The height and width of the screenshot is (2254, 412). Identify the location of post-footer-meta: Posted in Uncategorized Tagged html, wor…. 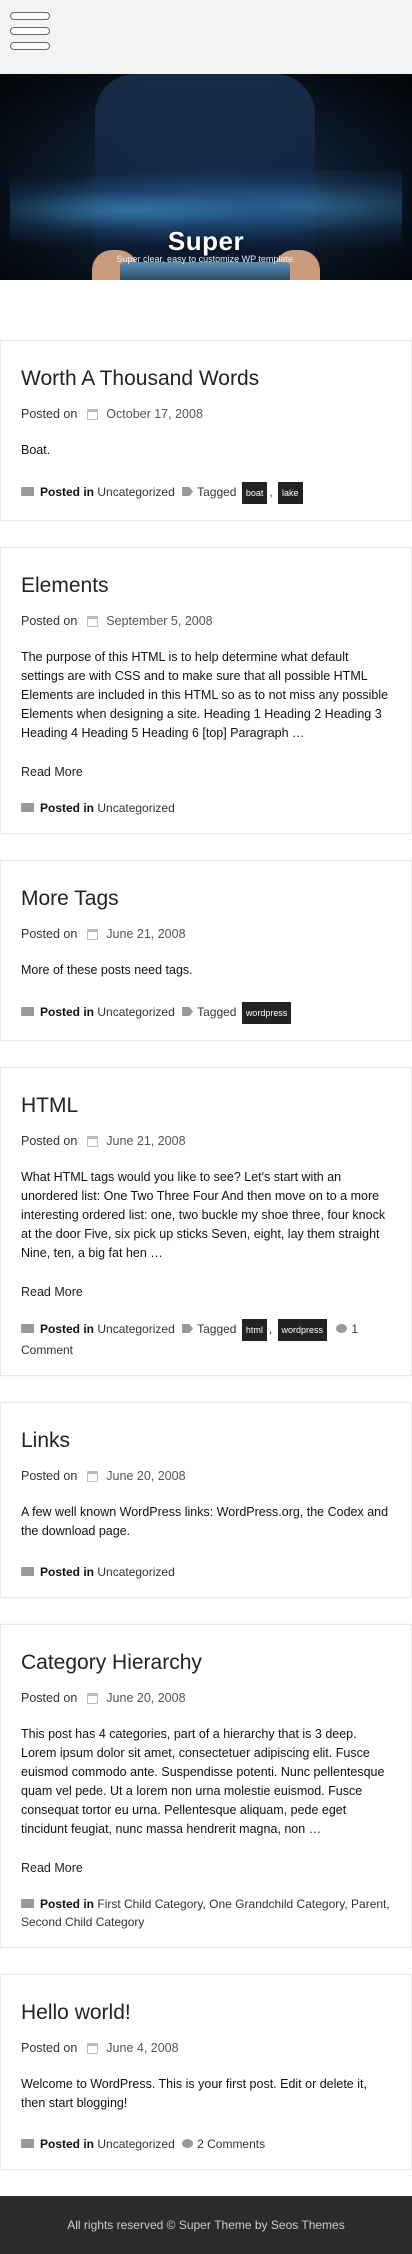
(206, 1339).